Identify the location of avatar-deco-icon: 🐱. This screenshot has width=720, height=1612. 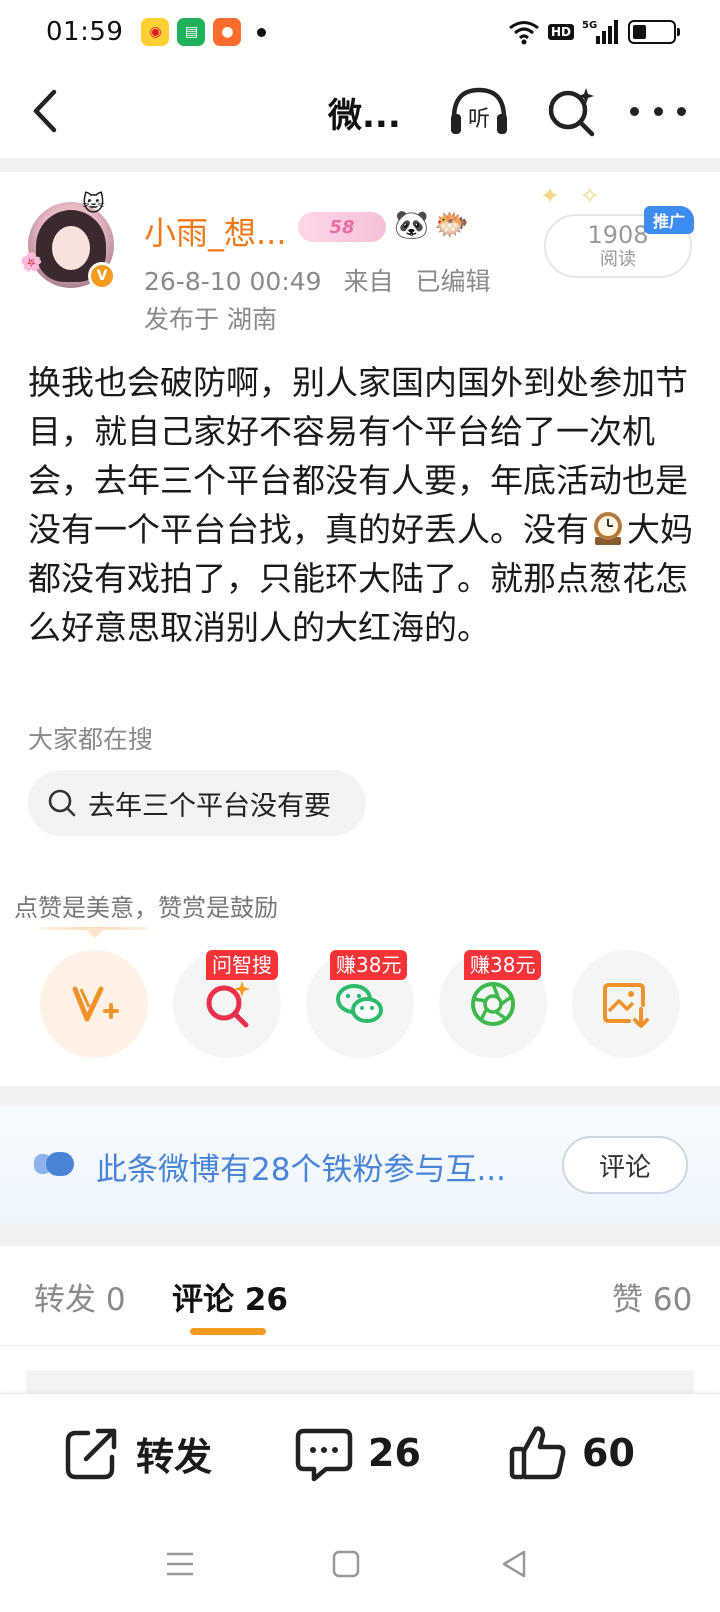
(93, 204).